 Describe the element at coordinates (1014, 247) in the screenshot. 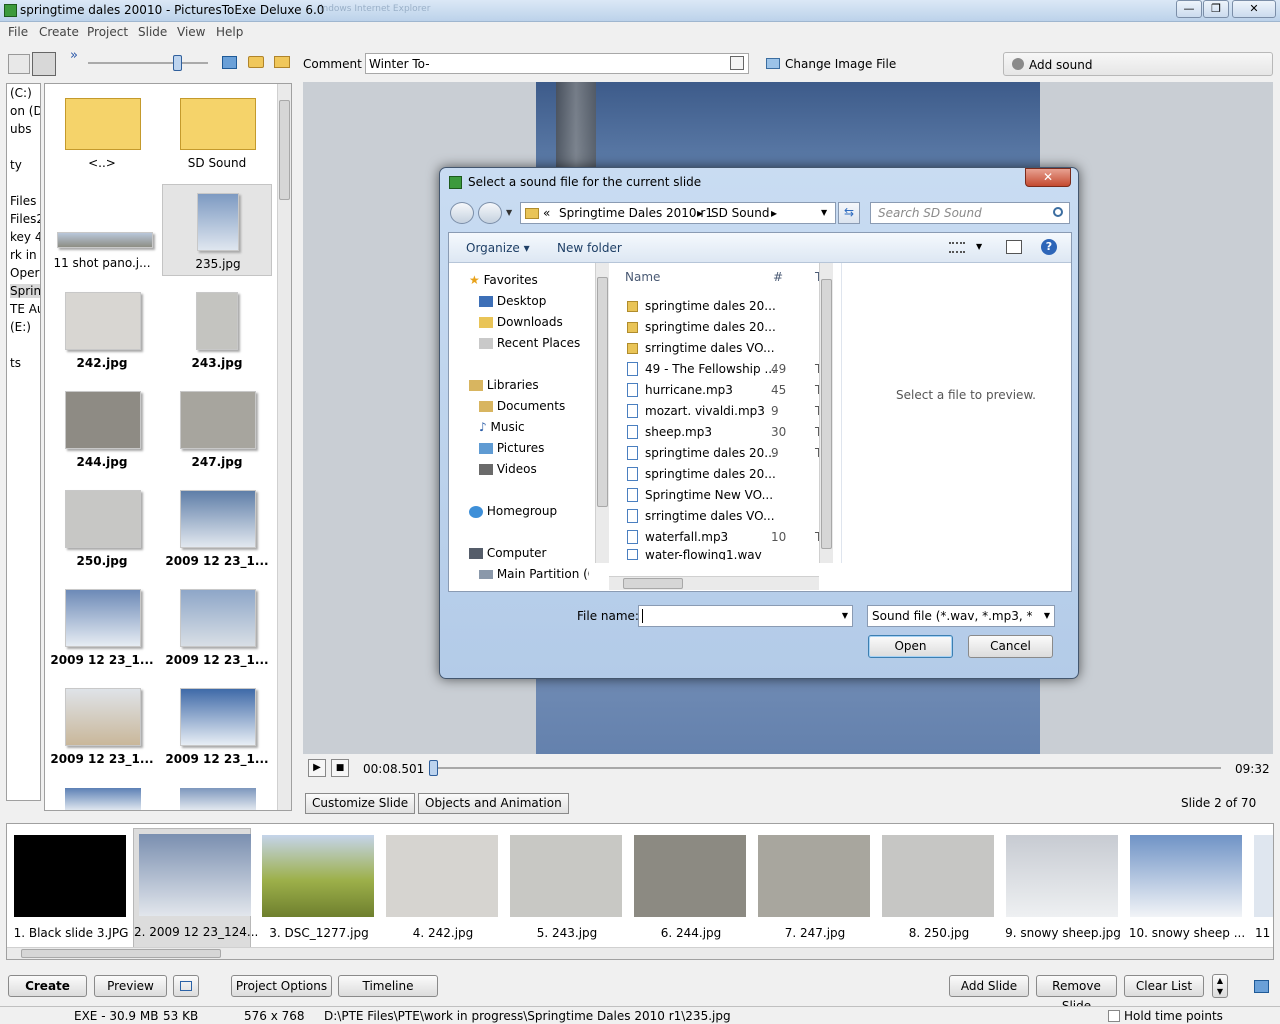

I see `preview-pane-icon` at that location.